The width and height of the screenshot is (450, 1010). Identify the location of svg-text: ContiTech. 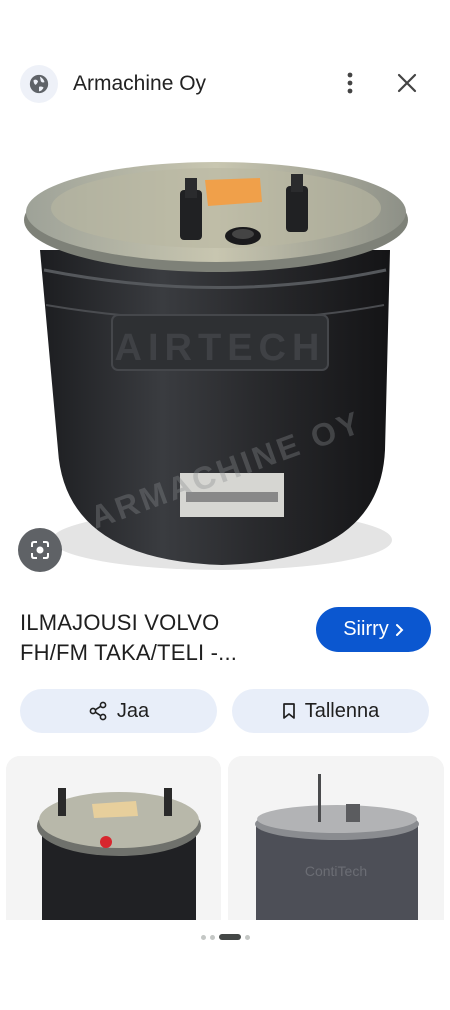
(336, 871).